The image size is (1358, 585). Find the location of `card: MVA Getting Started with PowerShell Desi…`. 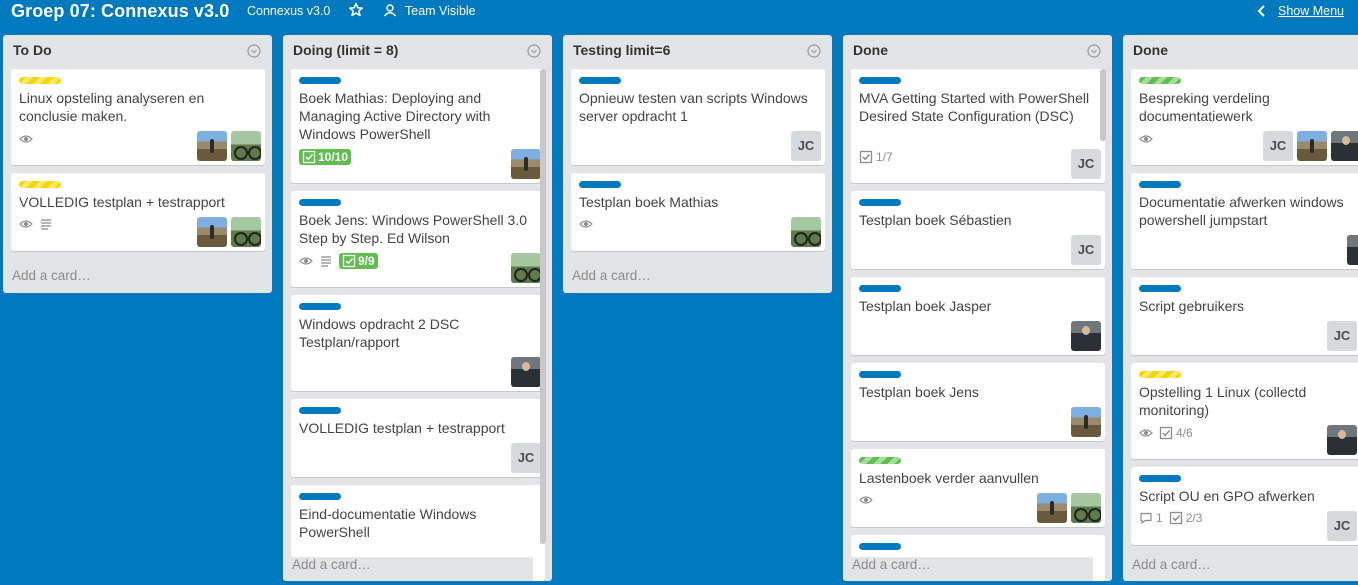

card: MVA Getting Started with PowerShell Desi… is located at coordinates (978, 126).